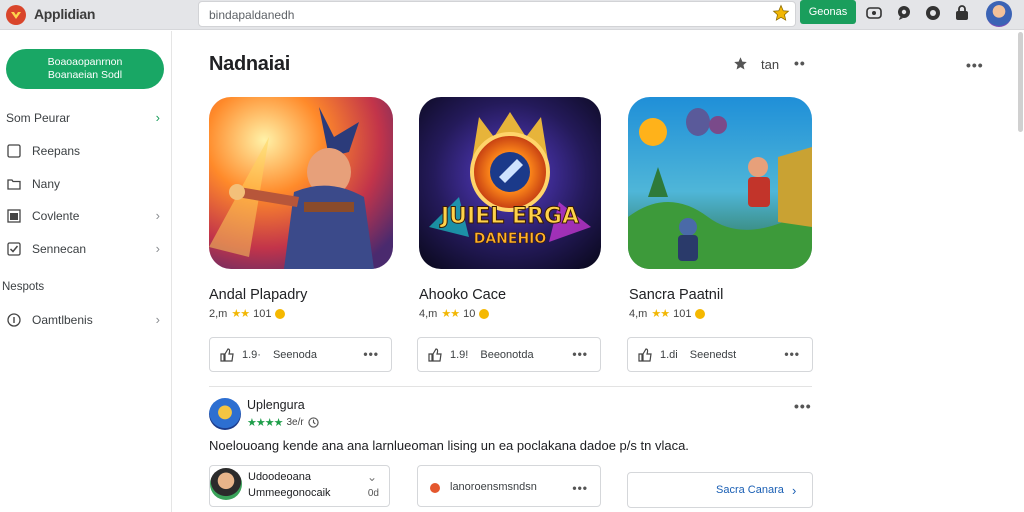 Image resolution: width=1024 pixels, height=512 pixels. Describe the element at coordinates (85, 75) in the screenshot. I see `new-button-line2: Boanaeian Sodl` at that location.